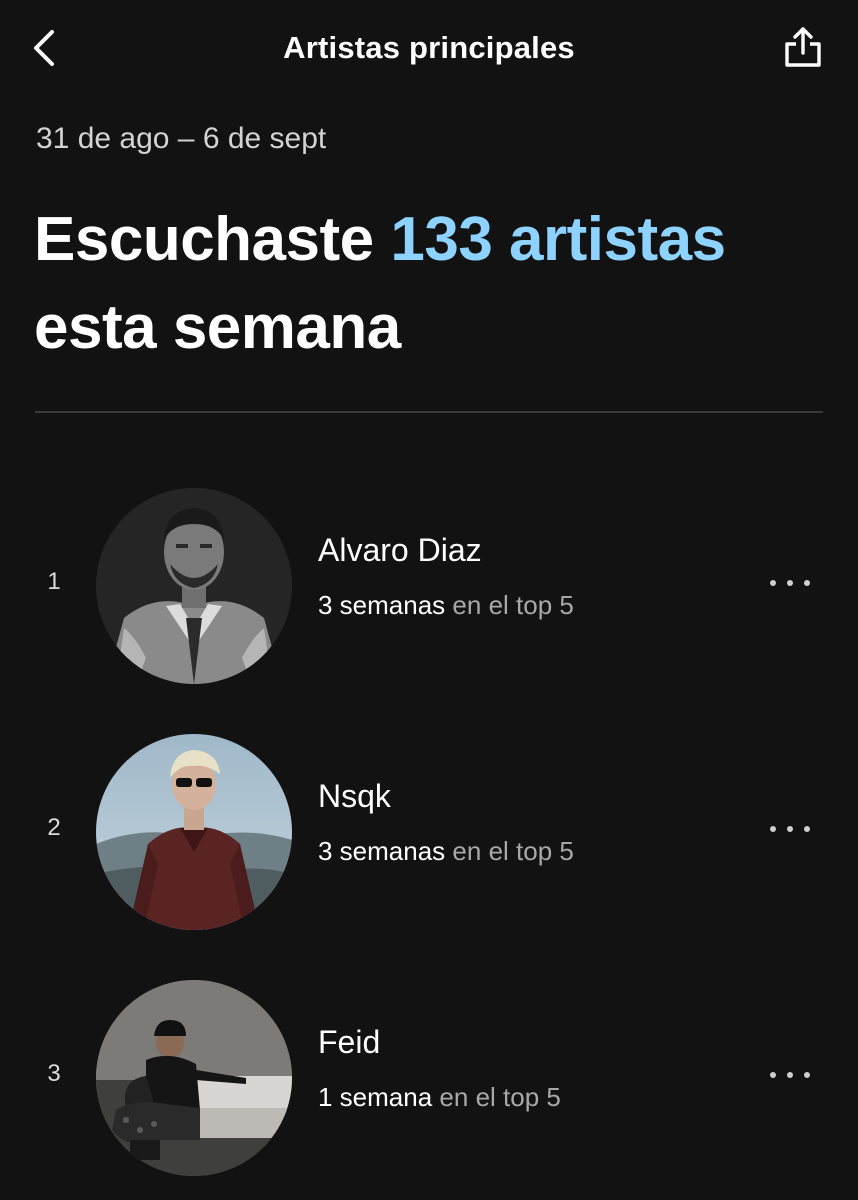 The image size is (858, 1200). Describe the element at coordinates (54, 827) in the screenshot. I see `rank-number: 2` at that location.